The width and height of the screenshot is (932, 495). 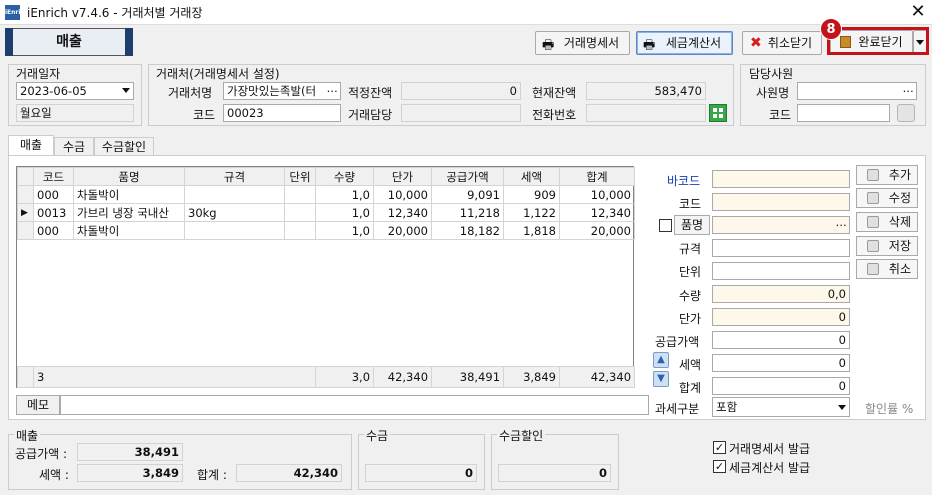 What do you see at coordinates (597, 194) in the screenshot?
I see `cell-total: 10,000` at bounding box center [597, 194].